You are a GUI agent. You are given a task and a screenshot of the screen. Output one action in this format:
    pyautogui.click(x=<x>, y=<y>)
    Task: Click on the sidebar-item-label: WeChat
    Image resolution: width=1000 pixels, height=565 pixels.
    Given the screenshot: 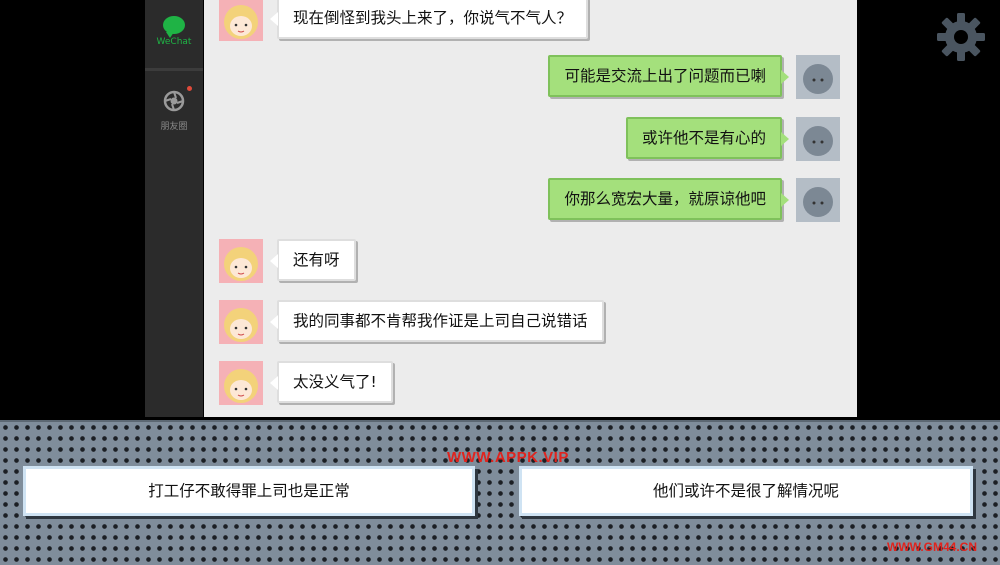 What is the action you would take?
    pyautogui.click(x=174, y=42)
    